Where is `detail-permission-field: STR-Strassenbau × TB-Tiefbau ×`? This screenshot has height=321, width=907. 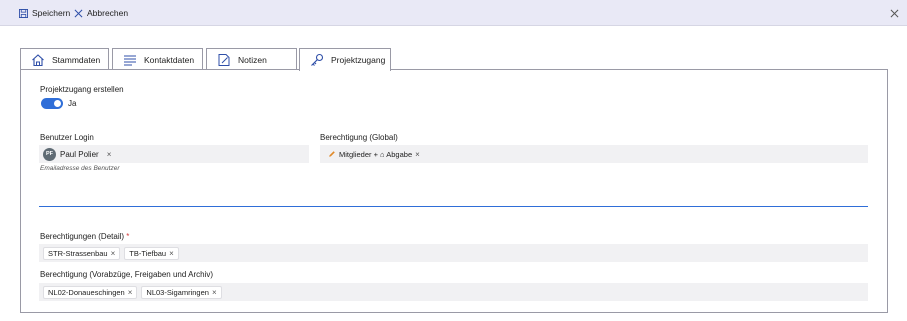 detail-permission-field: STR-Strassenbau × TB-Tiefbau × is located at coordinates (453, 253).